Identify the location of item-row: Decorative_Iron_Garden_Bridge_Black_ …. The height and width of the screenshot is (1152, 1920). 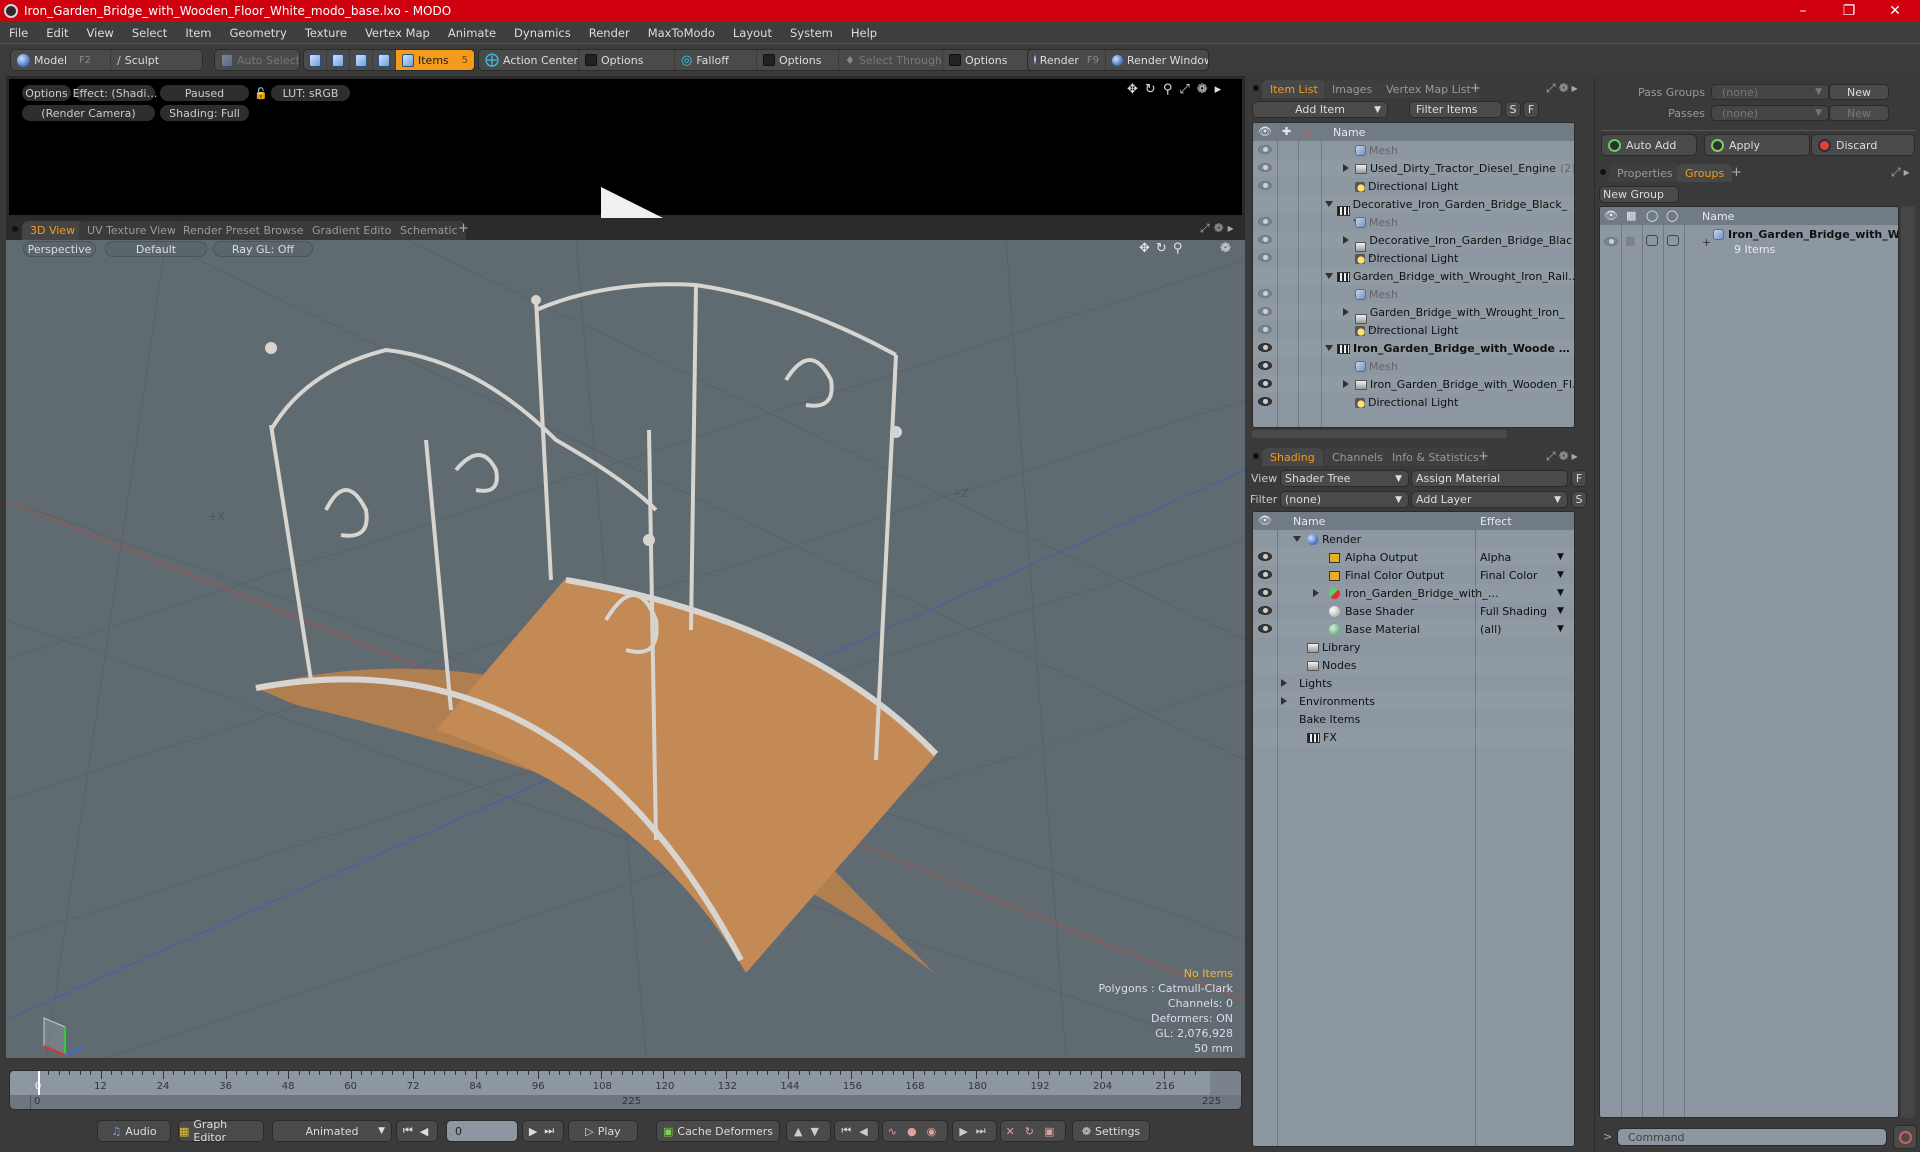
(1413, 209).